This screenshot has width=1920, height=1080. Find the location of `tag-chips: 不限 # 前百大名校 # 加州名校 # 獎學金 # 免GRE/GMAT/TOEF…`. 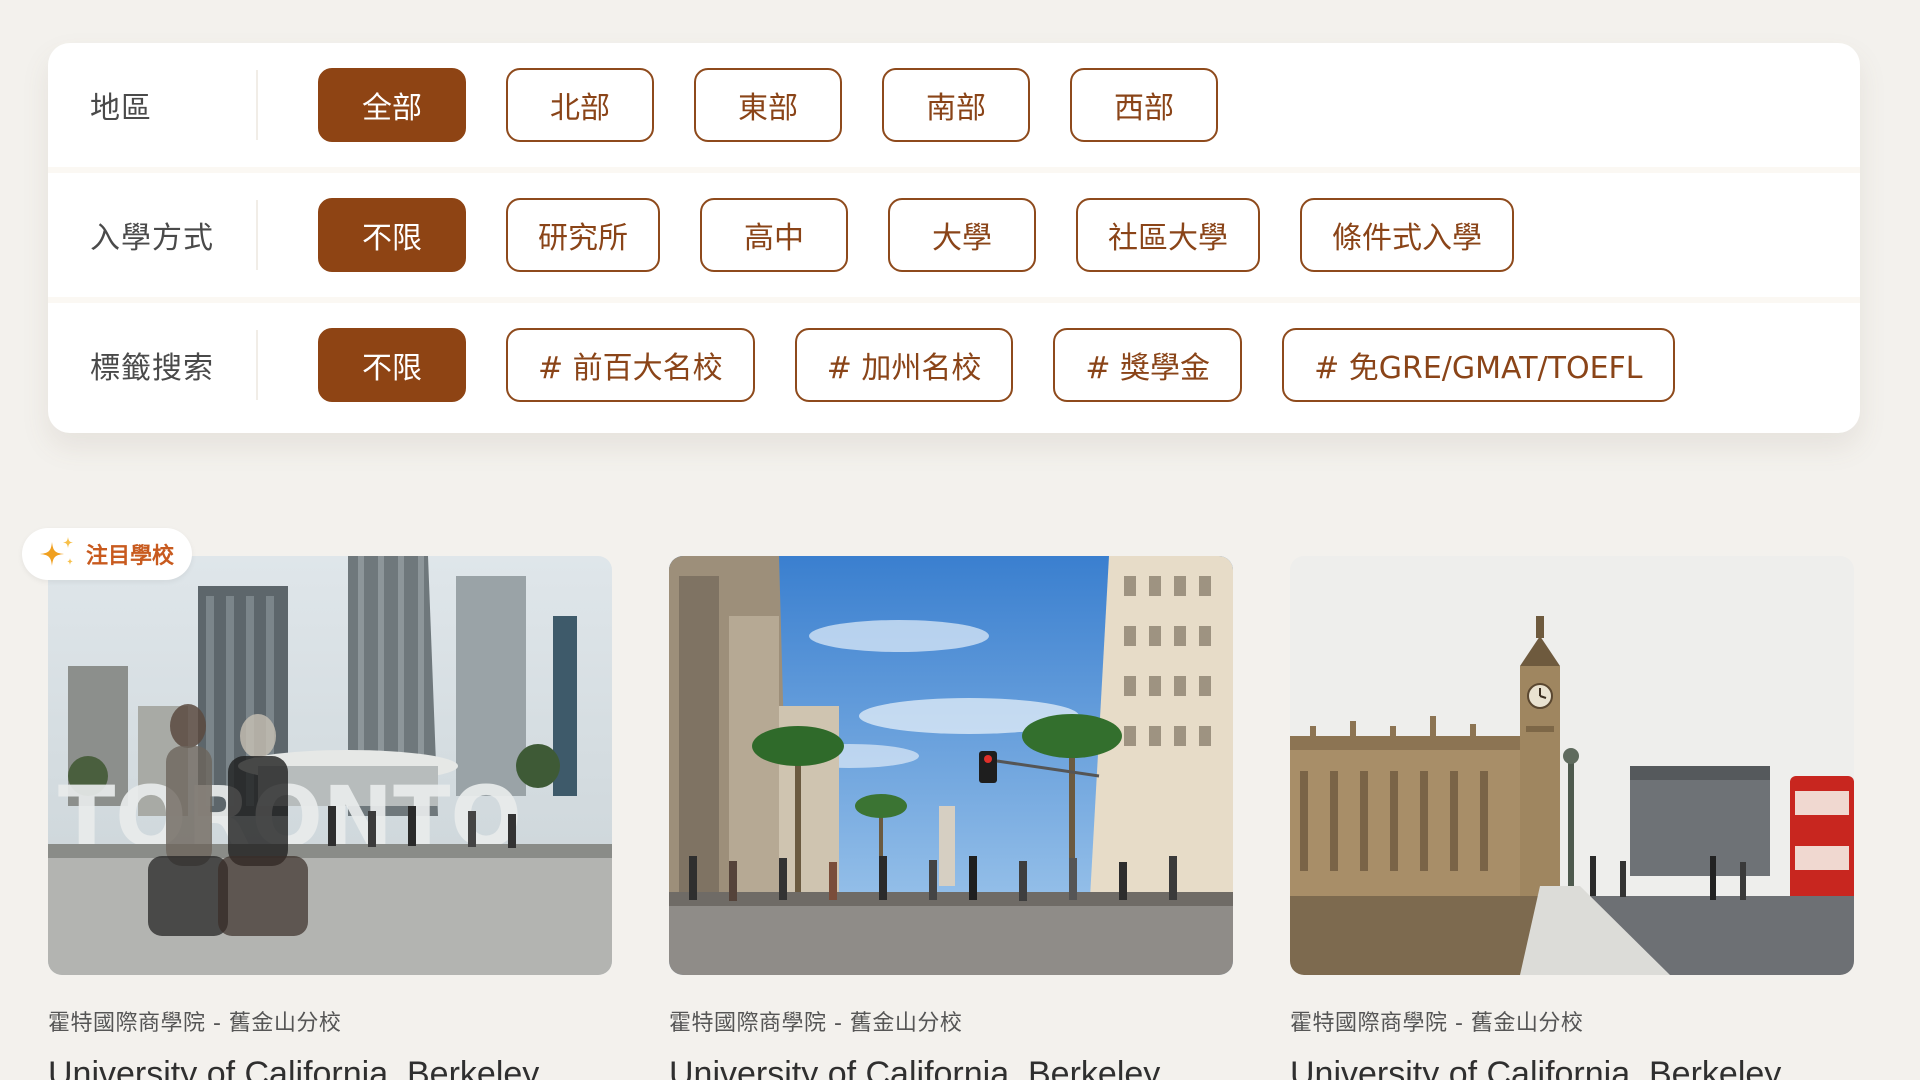

tag-chips: 不限 # 前百大名校 # 加州名校 # 獎學金 # 免GRE/GMAT/TOEF… is located at coordinates (1016, 365).